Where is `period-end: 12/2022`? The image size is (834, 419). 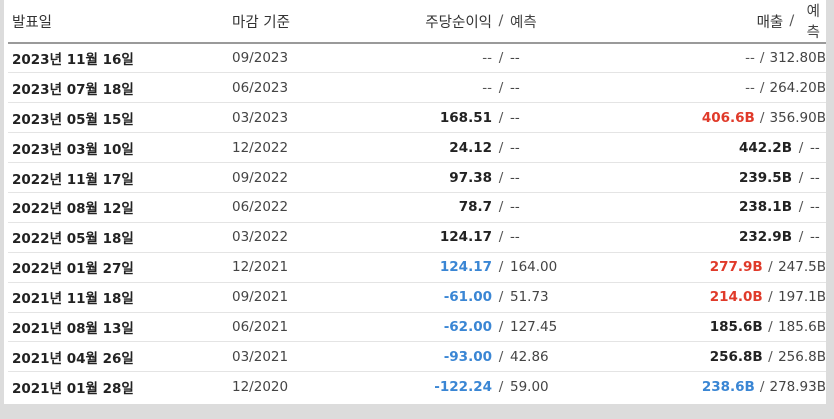 period-end: 12/2022 is located at coordinates (260, 147).